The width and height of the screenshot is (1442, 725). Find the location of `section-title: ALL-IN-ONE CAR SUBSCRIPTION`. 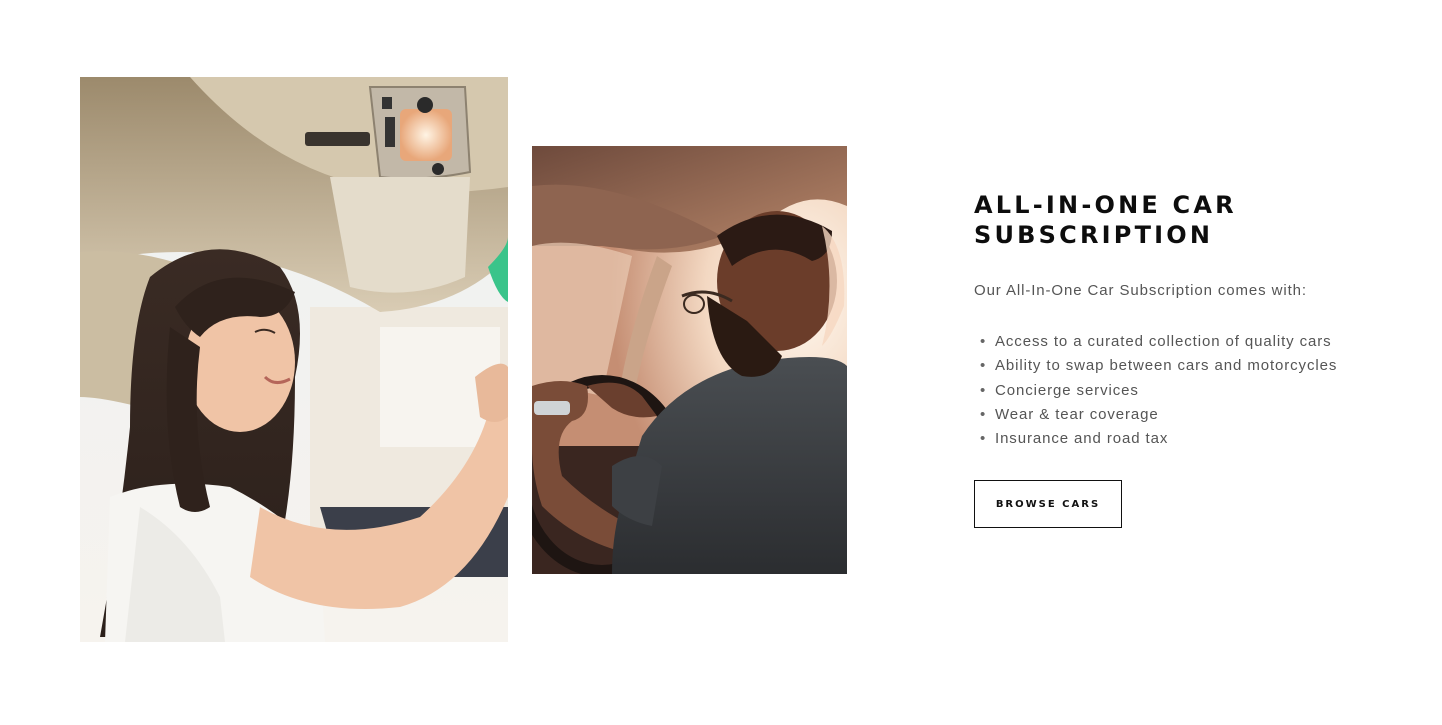

section-title: ALL-IN-ONE CAR SUBSCRIPTION is located at coordinates (1105, 220).